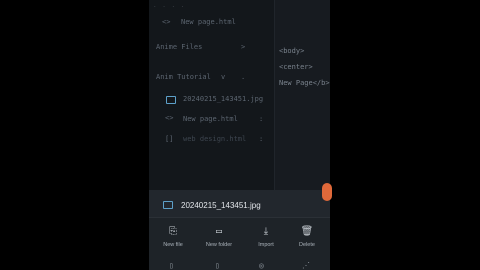 The height and width of the screenshot is (270, 480). I want to click on new-file-label: New file, so click(173, 245).